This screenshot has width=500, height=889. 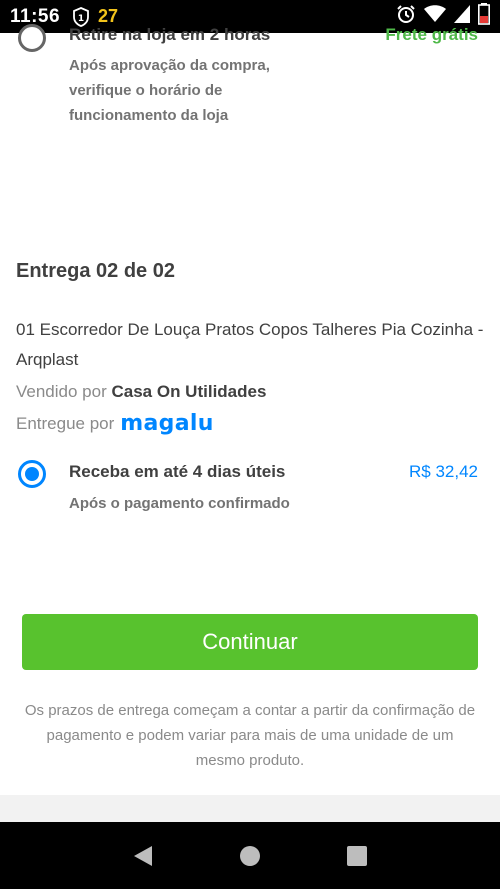 I want to click on recents-icon, so click(x=357, y=856).